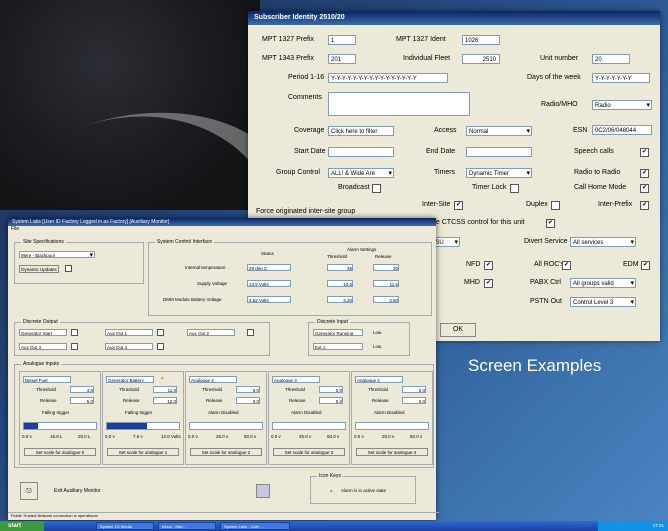 This screenshot has height=531, width=668. I want to click on analogue-name: Generator Battery, so click(130, 379).